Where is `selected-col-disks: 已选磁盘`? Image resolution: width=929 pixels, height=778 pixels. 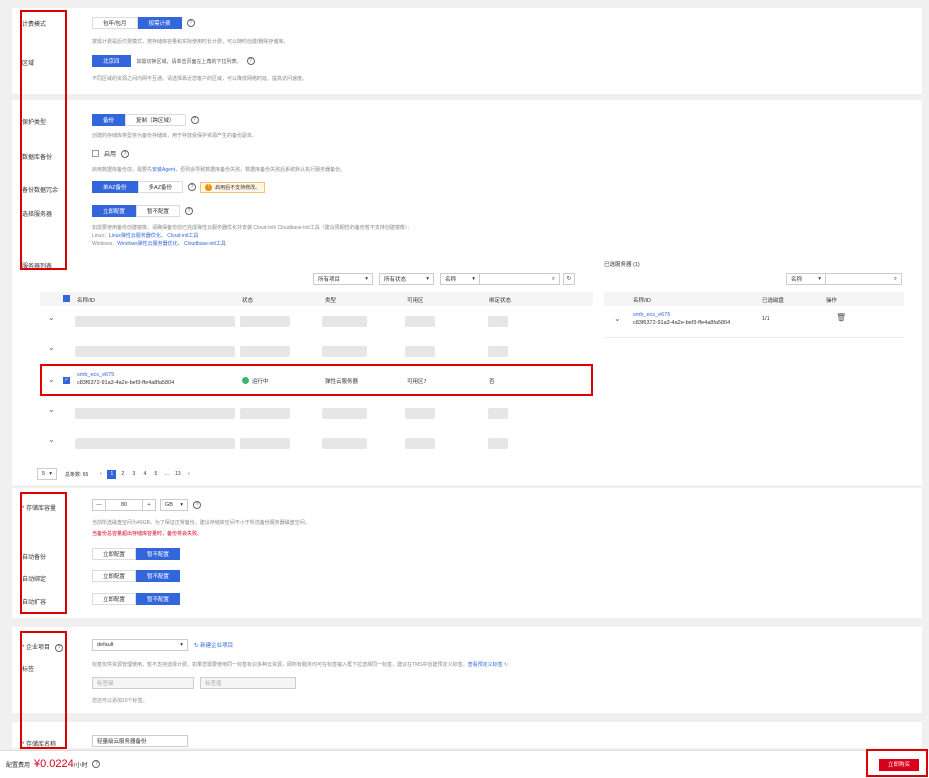 selected-col-disks: 已选磁盘 is located at coordinates (773, 301).